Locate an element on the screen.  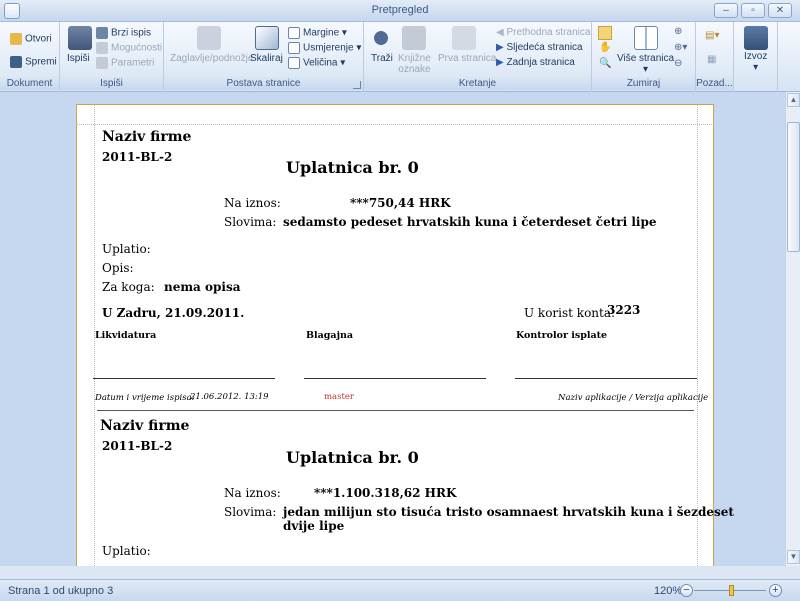
group-izvoz: Izvoz ▾ is located at coordinates (756, 57).